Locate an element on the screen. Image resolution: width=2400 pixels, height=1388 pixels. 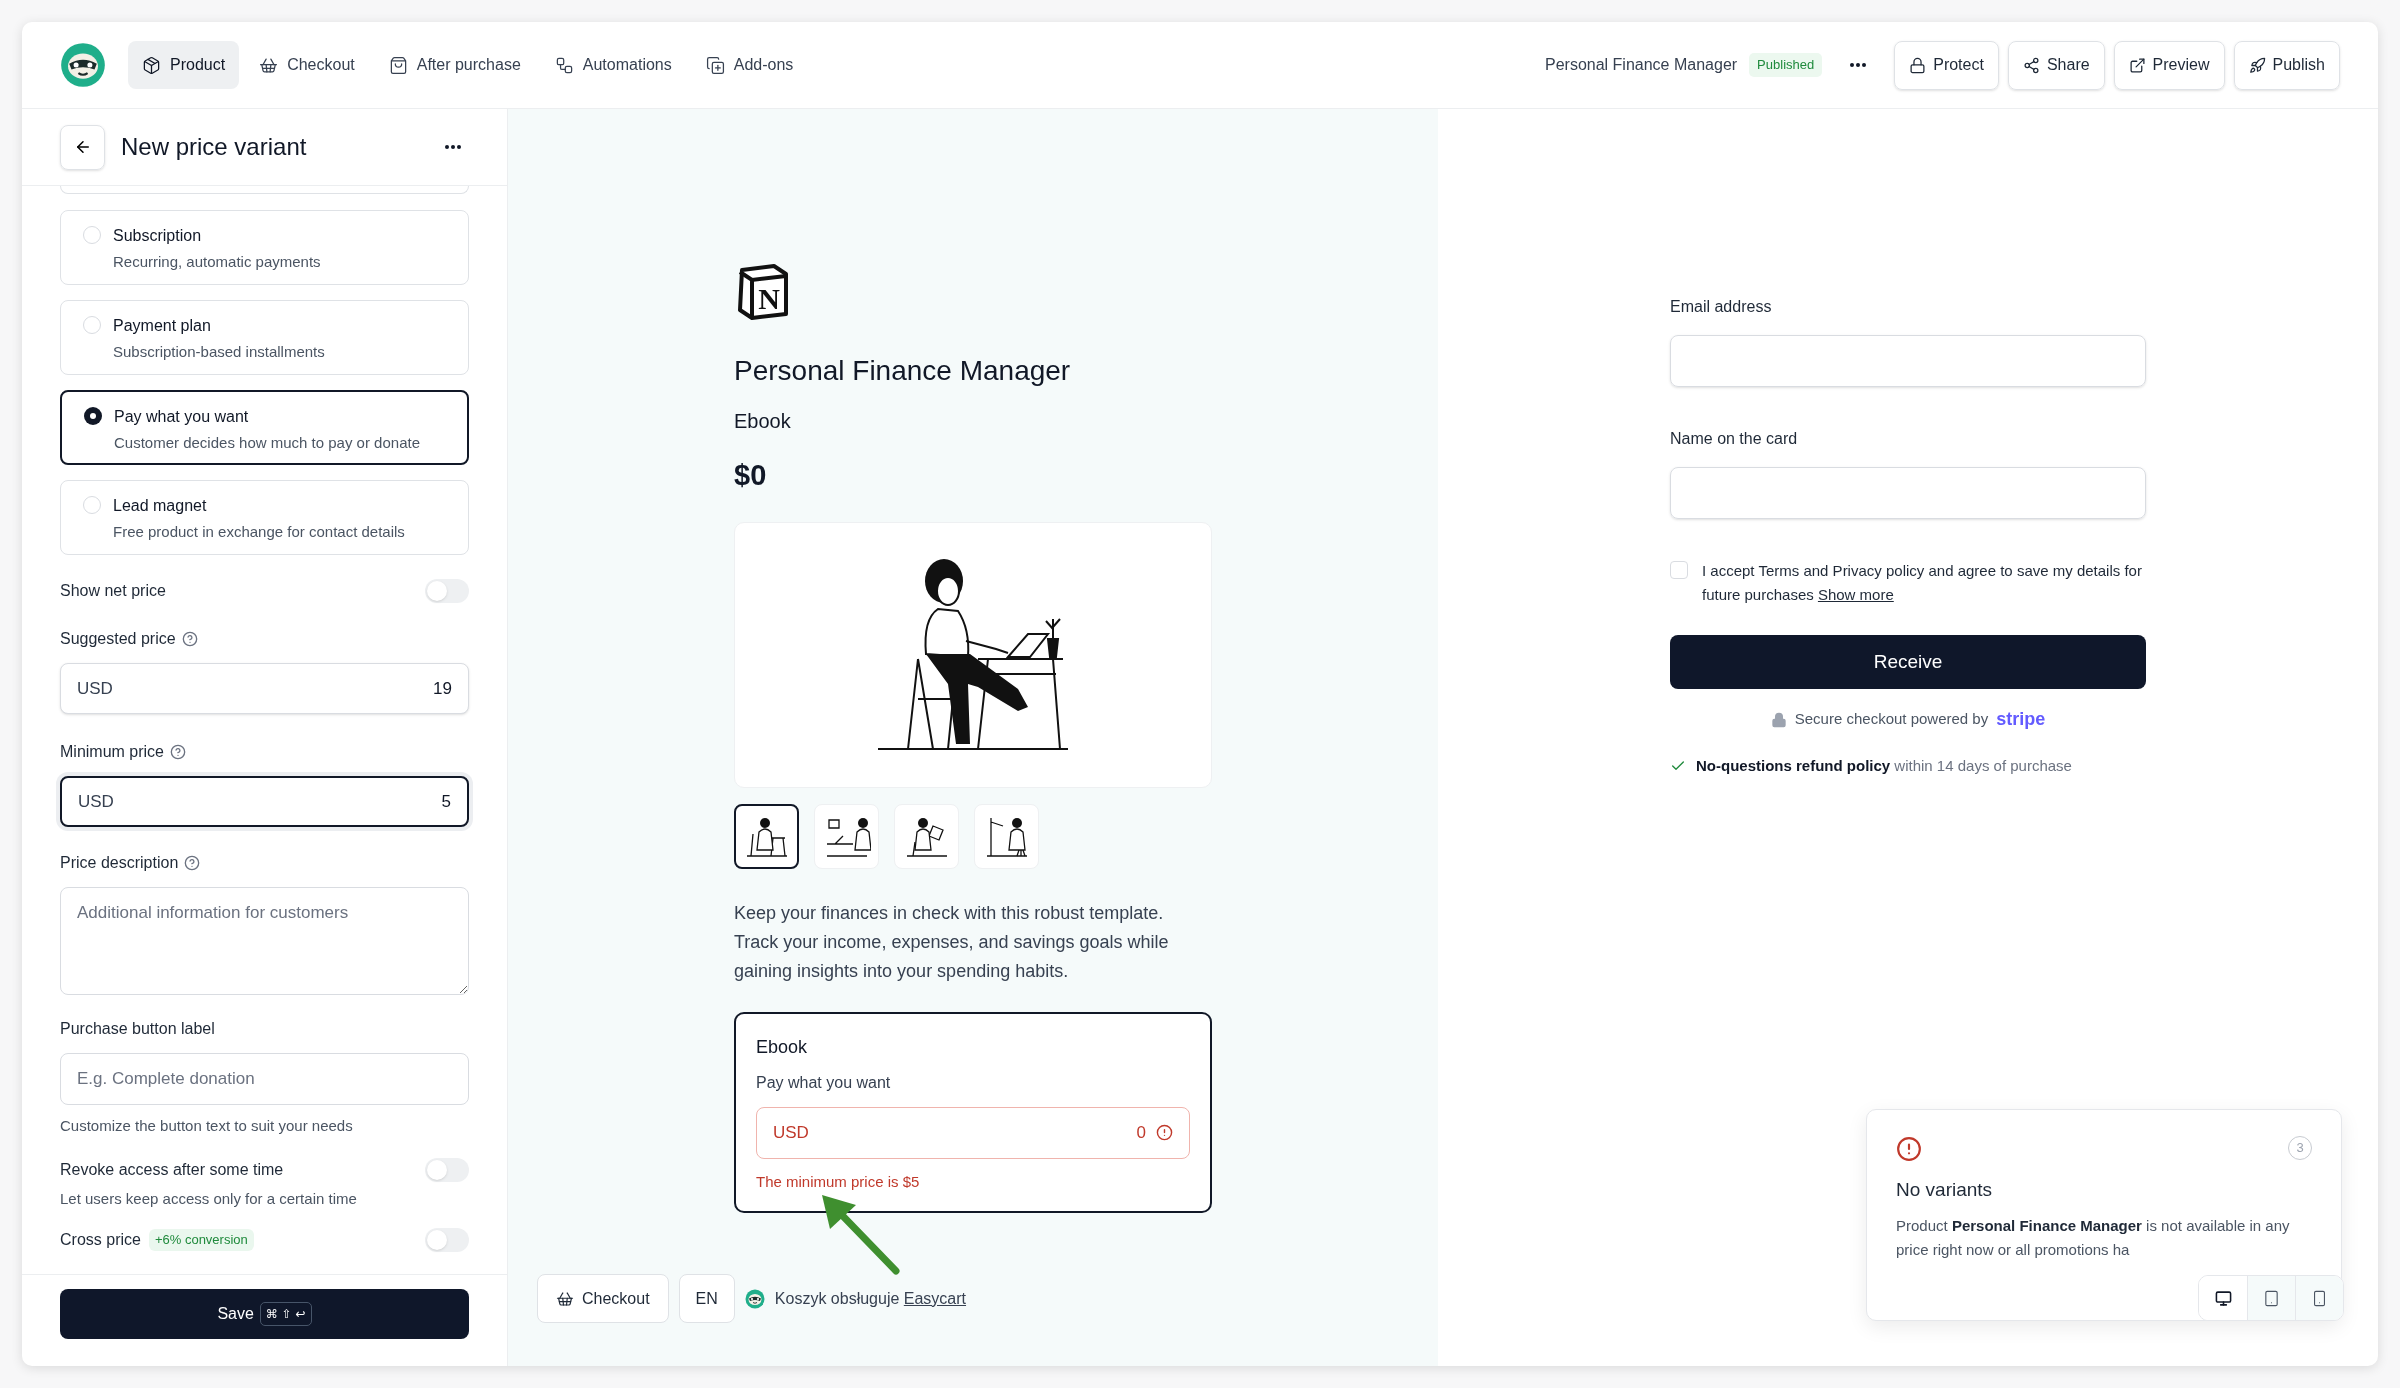
refund-policy: No-questions refund policy within 14 days of purchase is located at coordinates (1884, 766).